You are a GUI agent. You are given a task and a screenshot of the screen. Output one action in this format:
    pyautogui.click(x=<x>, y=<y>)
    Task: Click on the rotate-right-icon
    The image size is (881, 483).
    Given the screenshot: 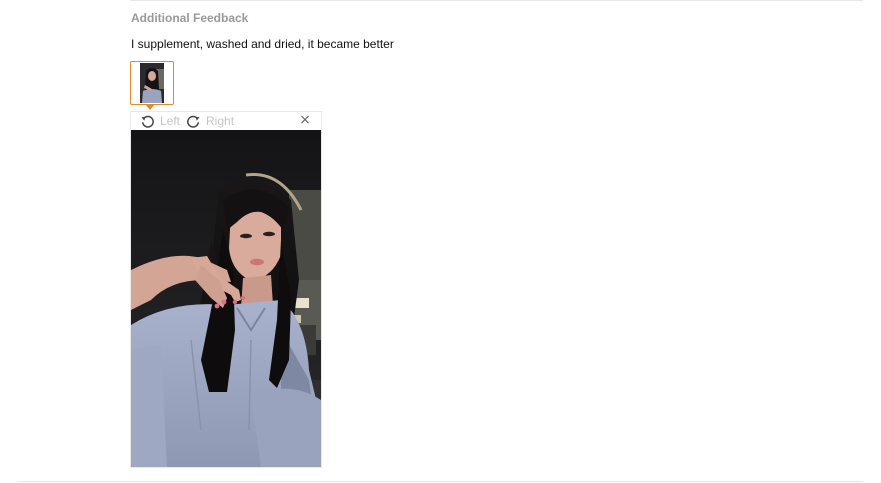 What is the action you would take?
    pyautogui.click(x=193, y=121)
    